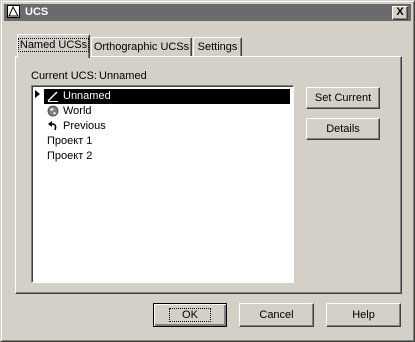 The image size is (415, 342). Describe the element at coordinates (363, 315) in the screenshot. I see `help-button: Help` at that location.